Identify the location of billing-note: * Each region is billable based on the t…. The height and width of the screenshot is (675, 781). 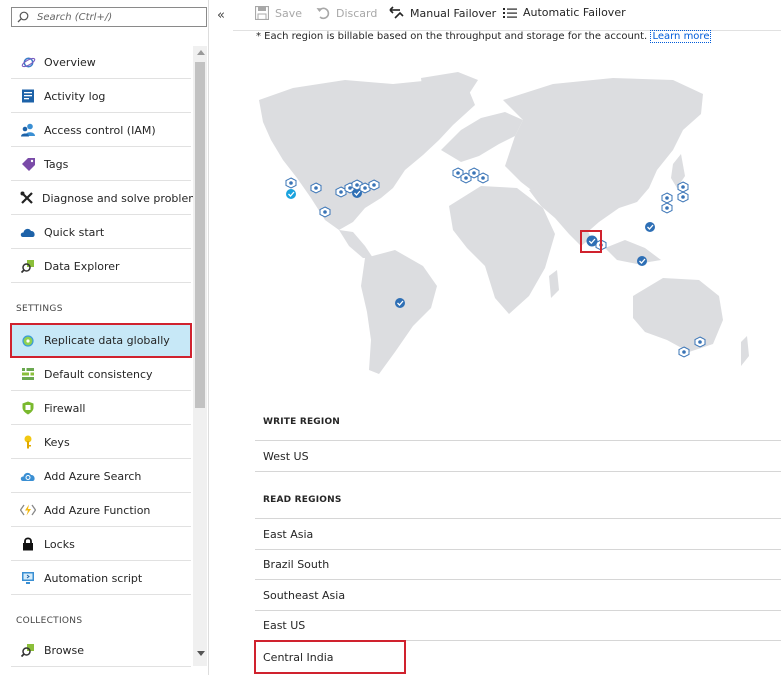
(484, 36).